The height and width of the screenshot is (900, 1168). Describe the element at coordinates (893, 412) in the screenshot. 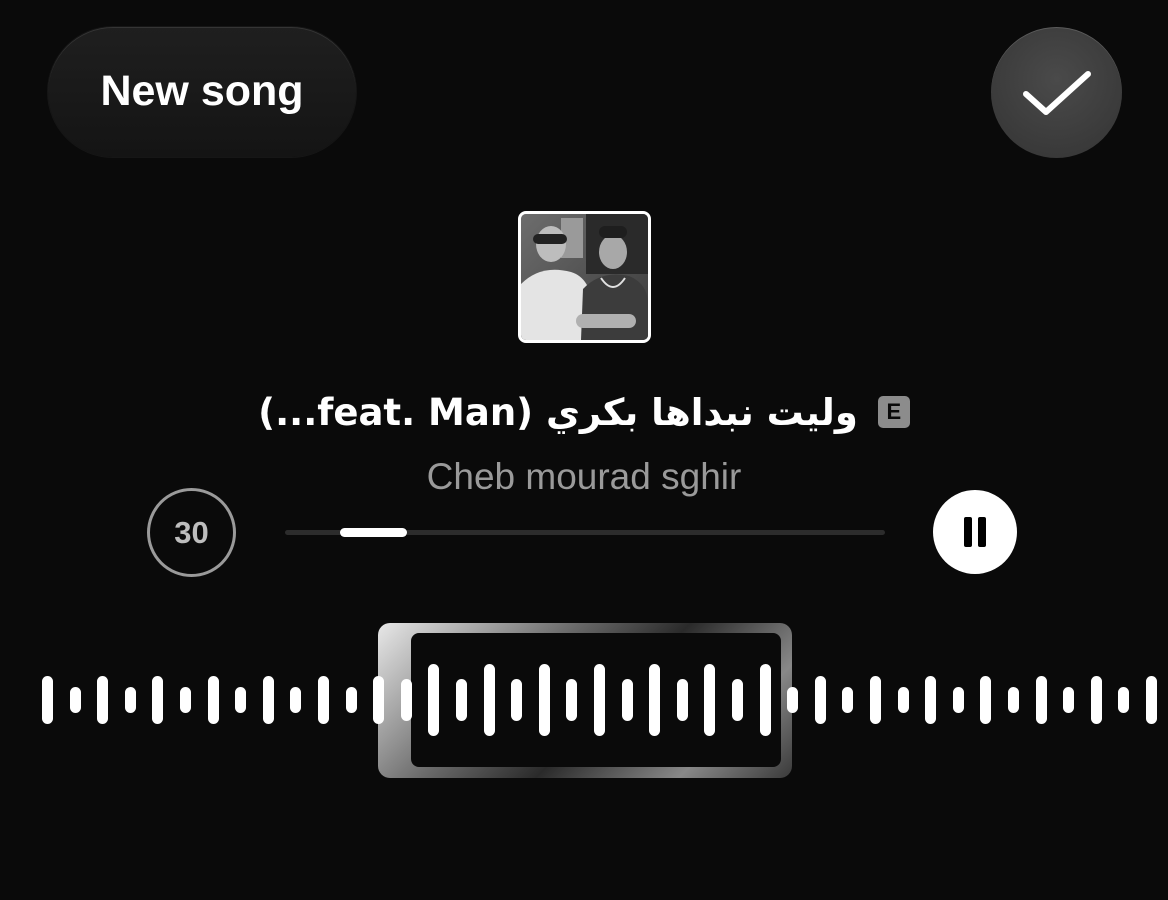

I see `explicit-badge: E` at that location.